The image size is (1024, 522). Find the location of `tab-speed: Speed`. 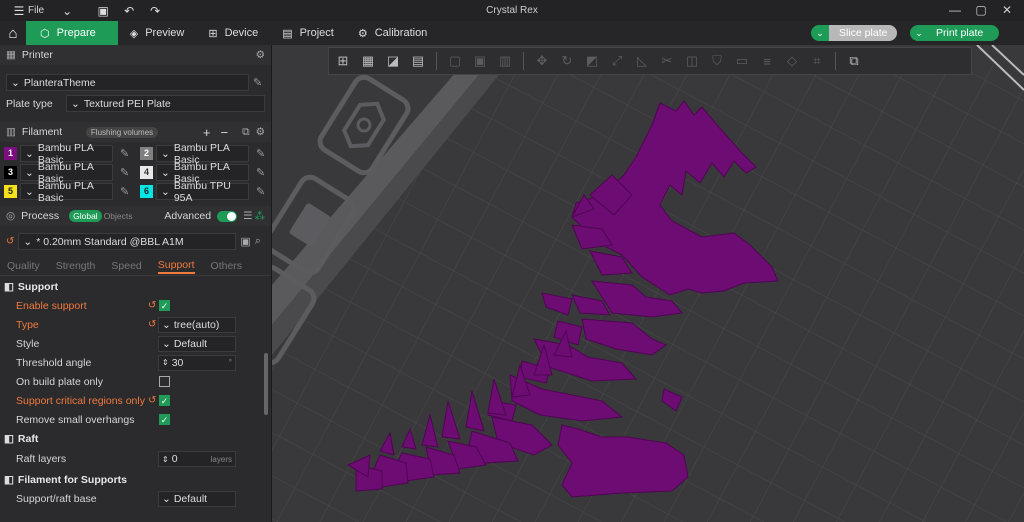

tab-speed: Speed is located at coordinates (126, 266).